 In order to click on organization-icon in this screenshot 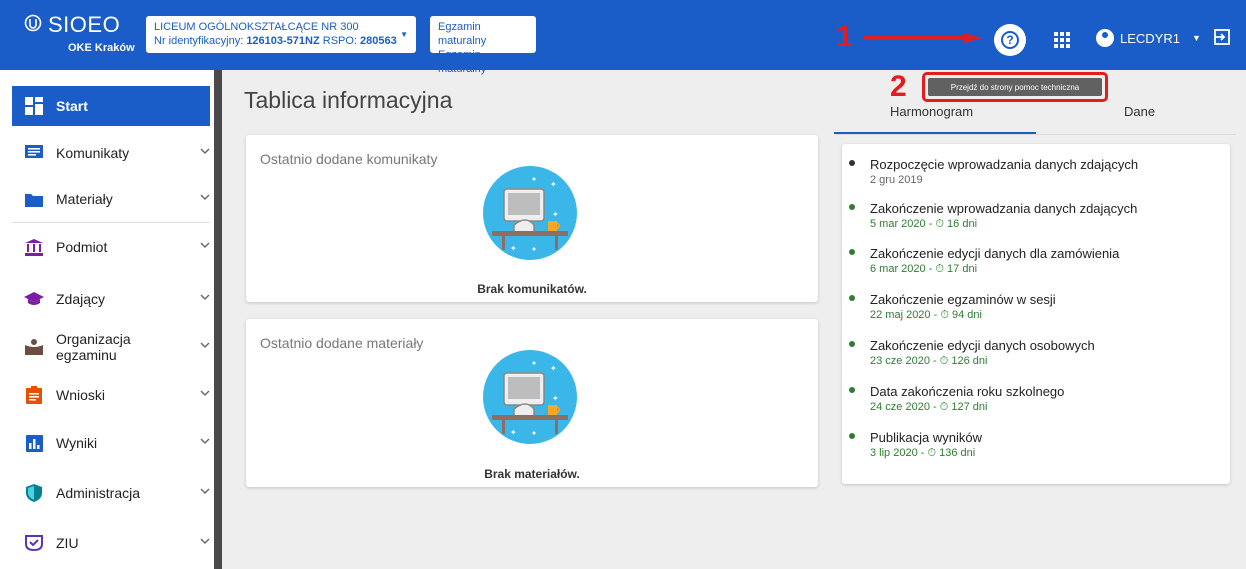, I will do `click(34, 347)`.